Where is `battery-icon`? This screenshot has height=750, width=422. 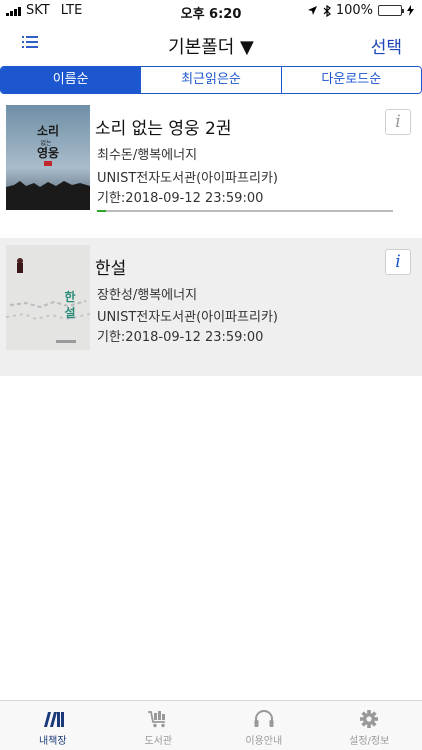 battery-icon is located at coordinates (391, 10).